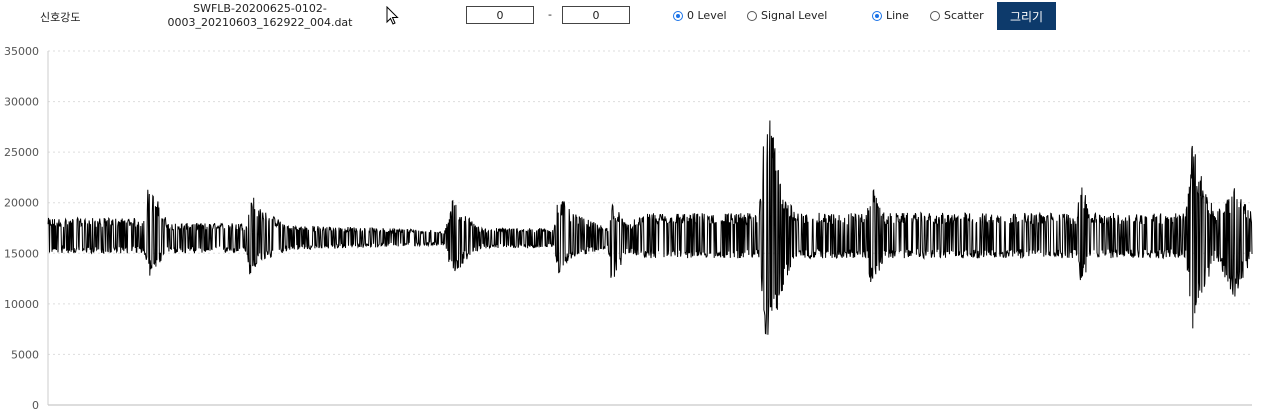 The image size is (1262, 420). Describe the element at coordinates (60, 17) in the screenshot. I see `signal-strength-label: 신호강도` at that location.